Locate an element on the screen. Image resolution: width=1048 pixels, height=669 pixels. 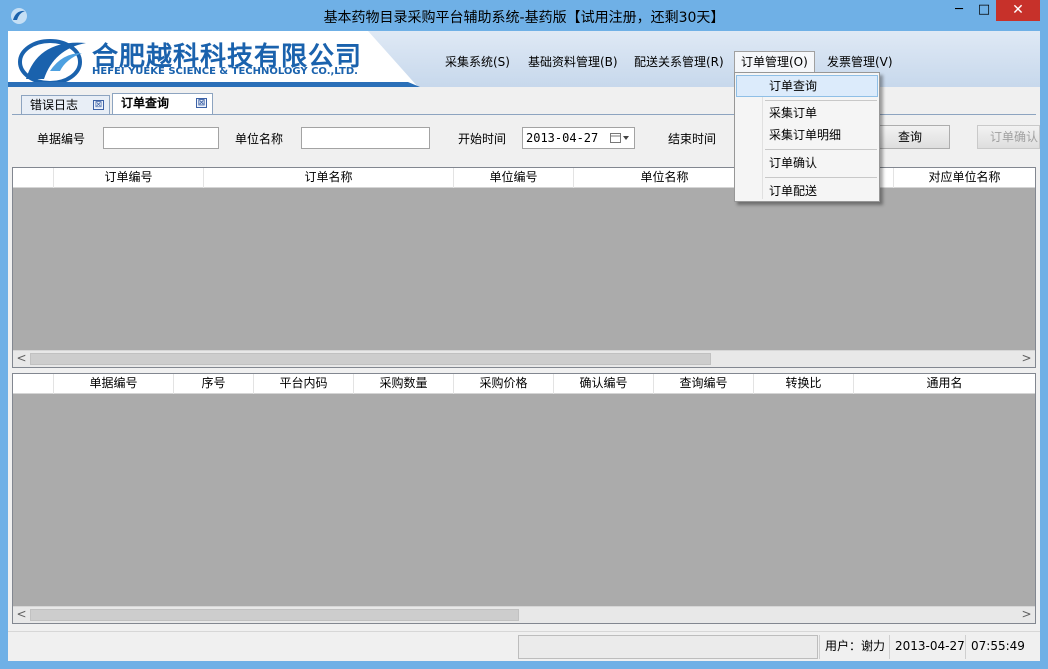
end-time-label: 结束时间 is located at coordinates (692, 139).